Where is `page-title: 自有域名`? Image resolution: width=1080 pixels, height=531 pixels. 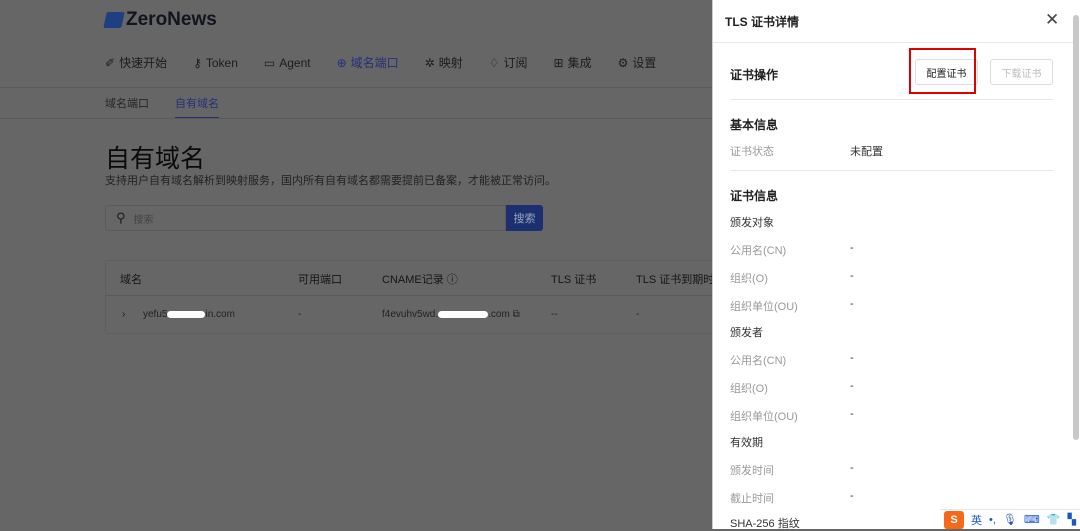
page-title: 自有域名 is located at coordinates (155, 159).